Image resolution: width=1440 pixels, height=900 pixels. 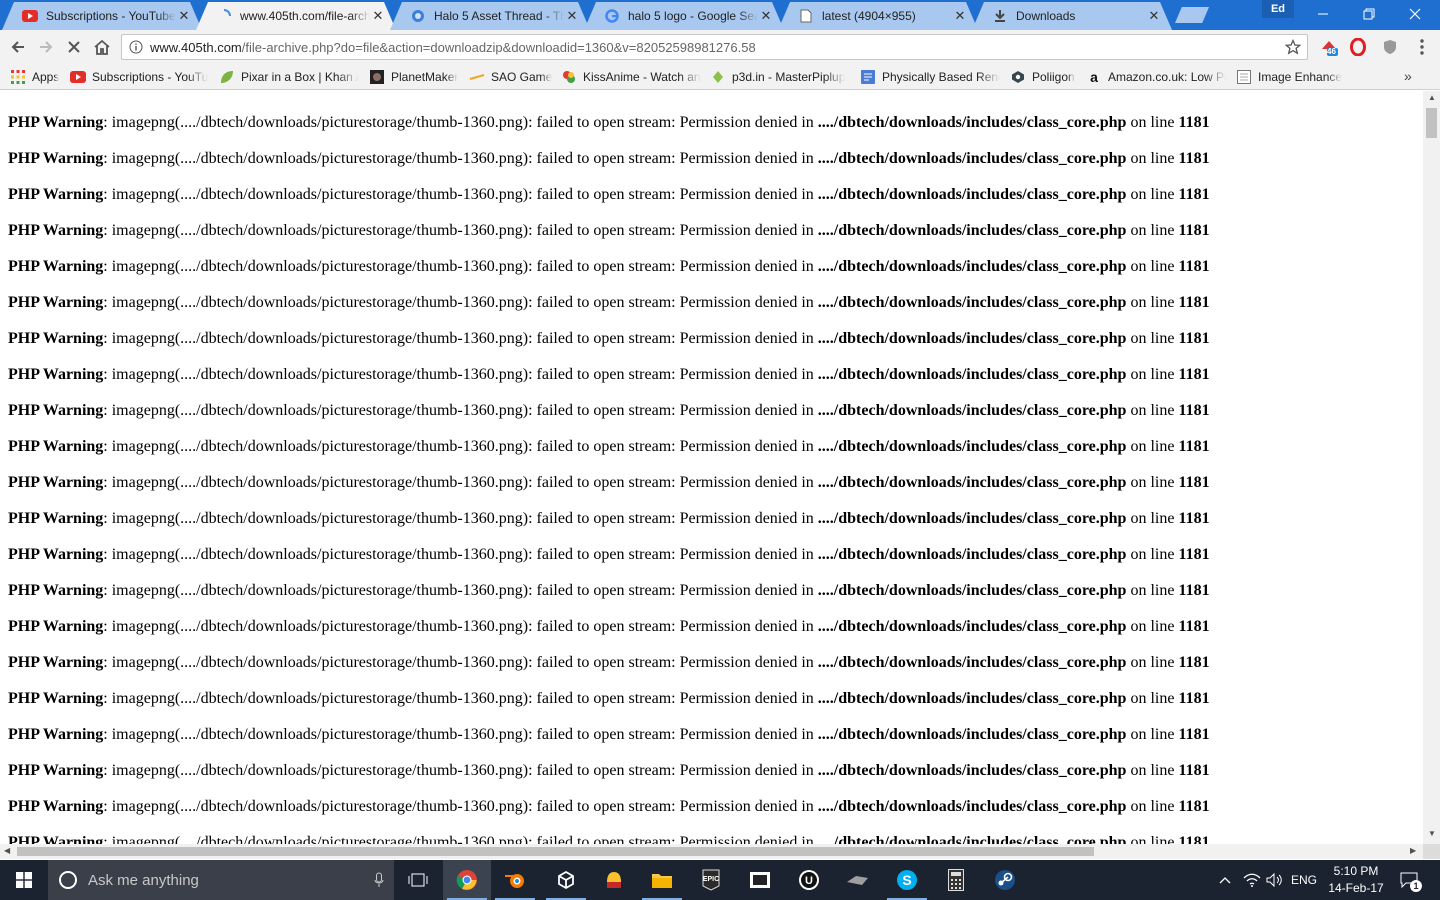 What do you see at coordinates (1275, 880) in the screenshot?
I see `volume-icon` at bounding box center [1275, 880].